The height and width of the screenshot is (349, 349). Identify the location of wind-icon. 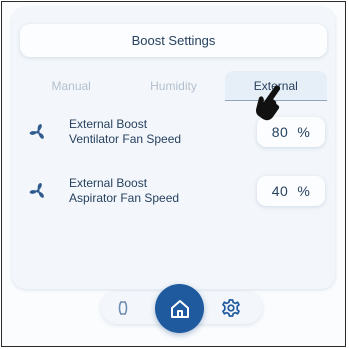
(125, 308).